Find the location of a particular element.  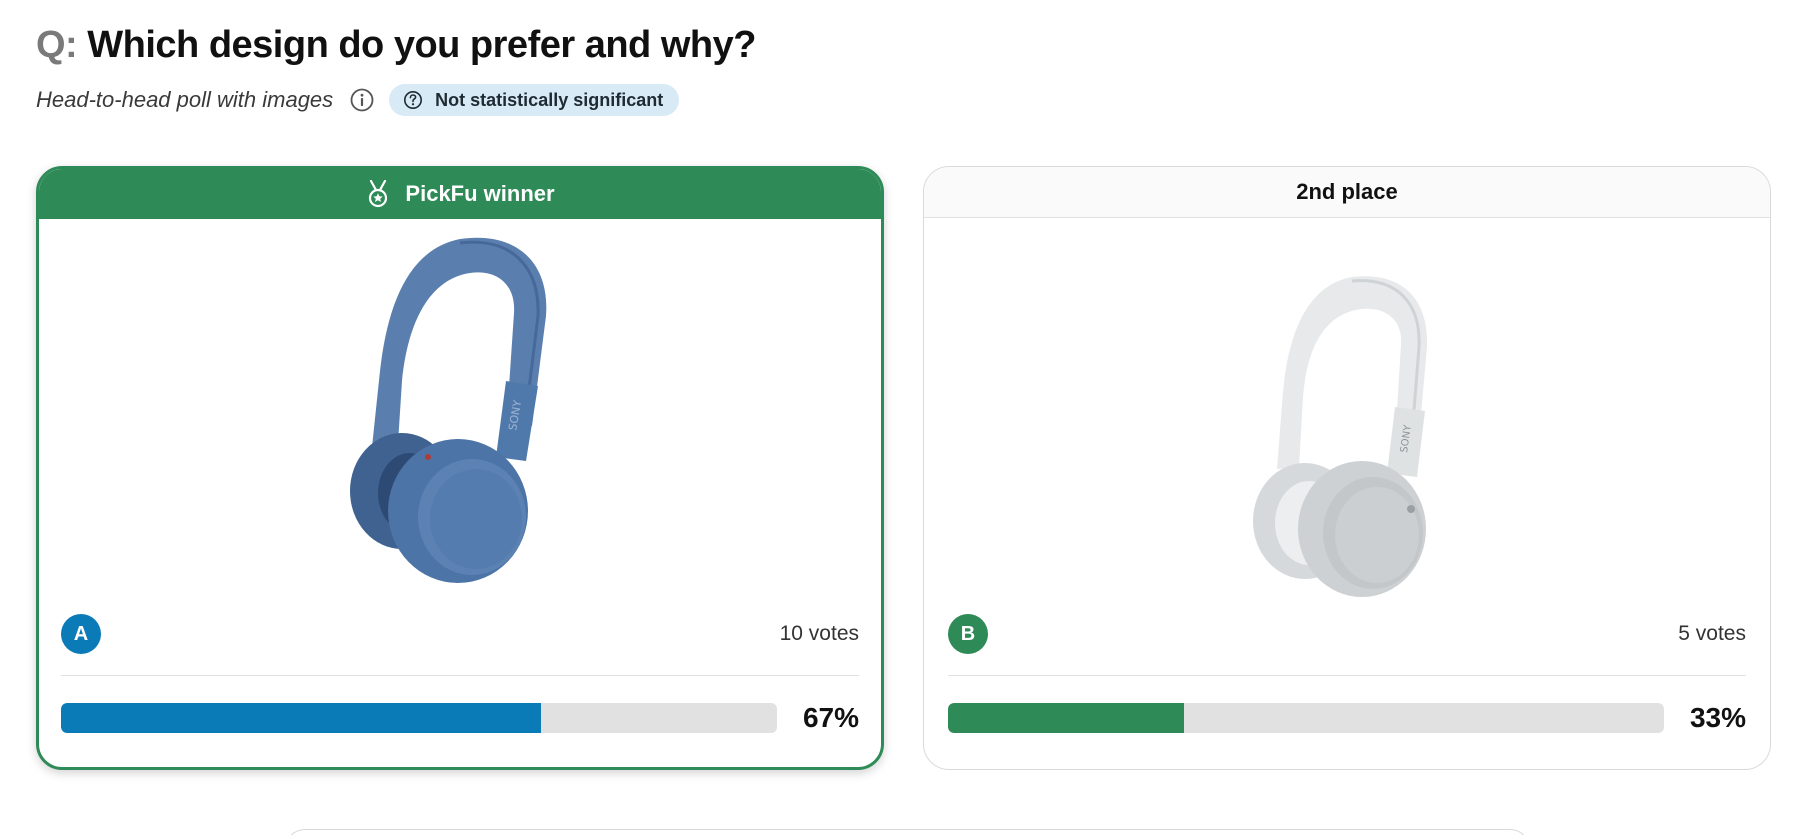

second-place-header-label: 2nd place is located at coordinates (1347, 191).